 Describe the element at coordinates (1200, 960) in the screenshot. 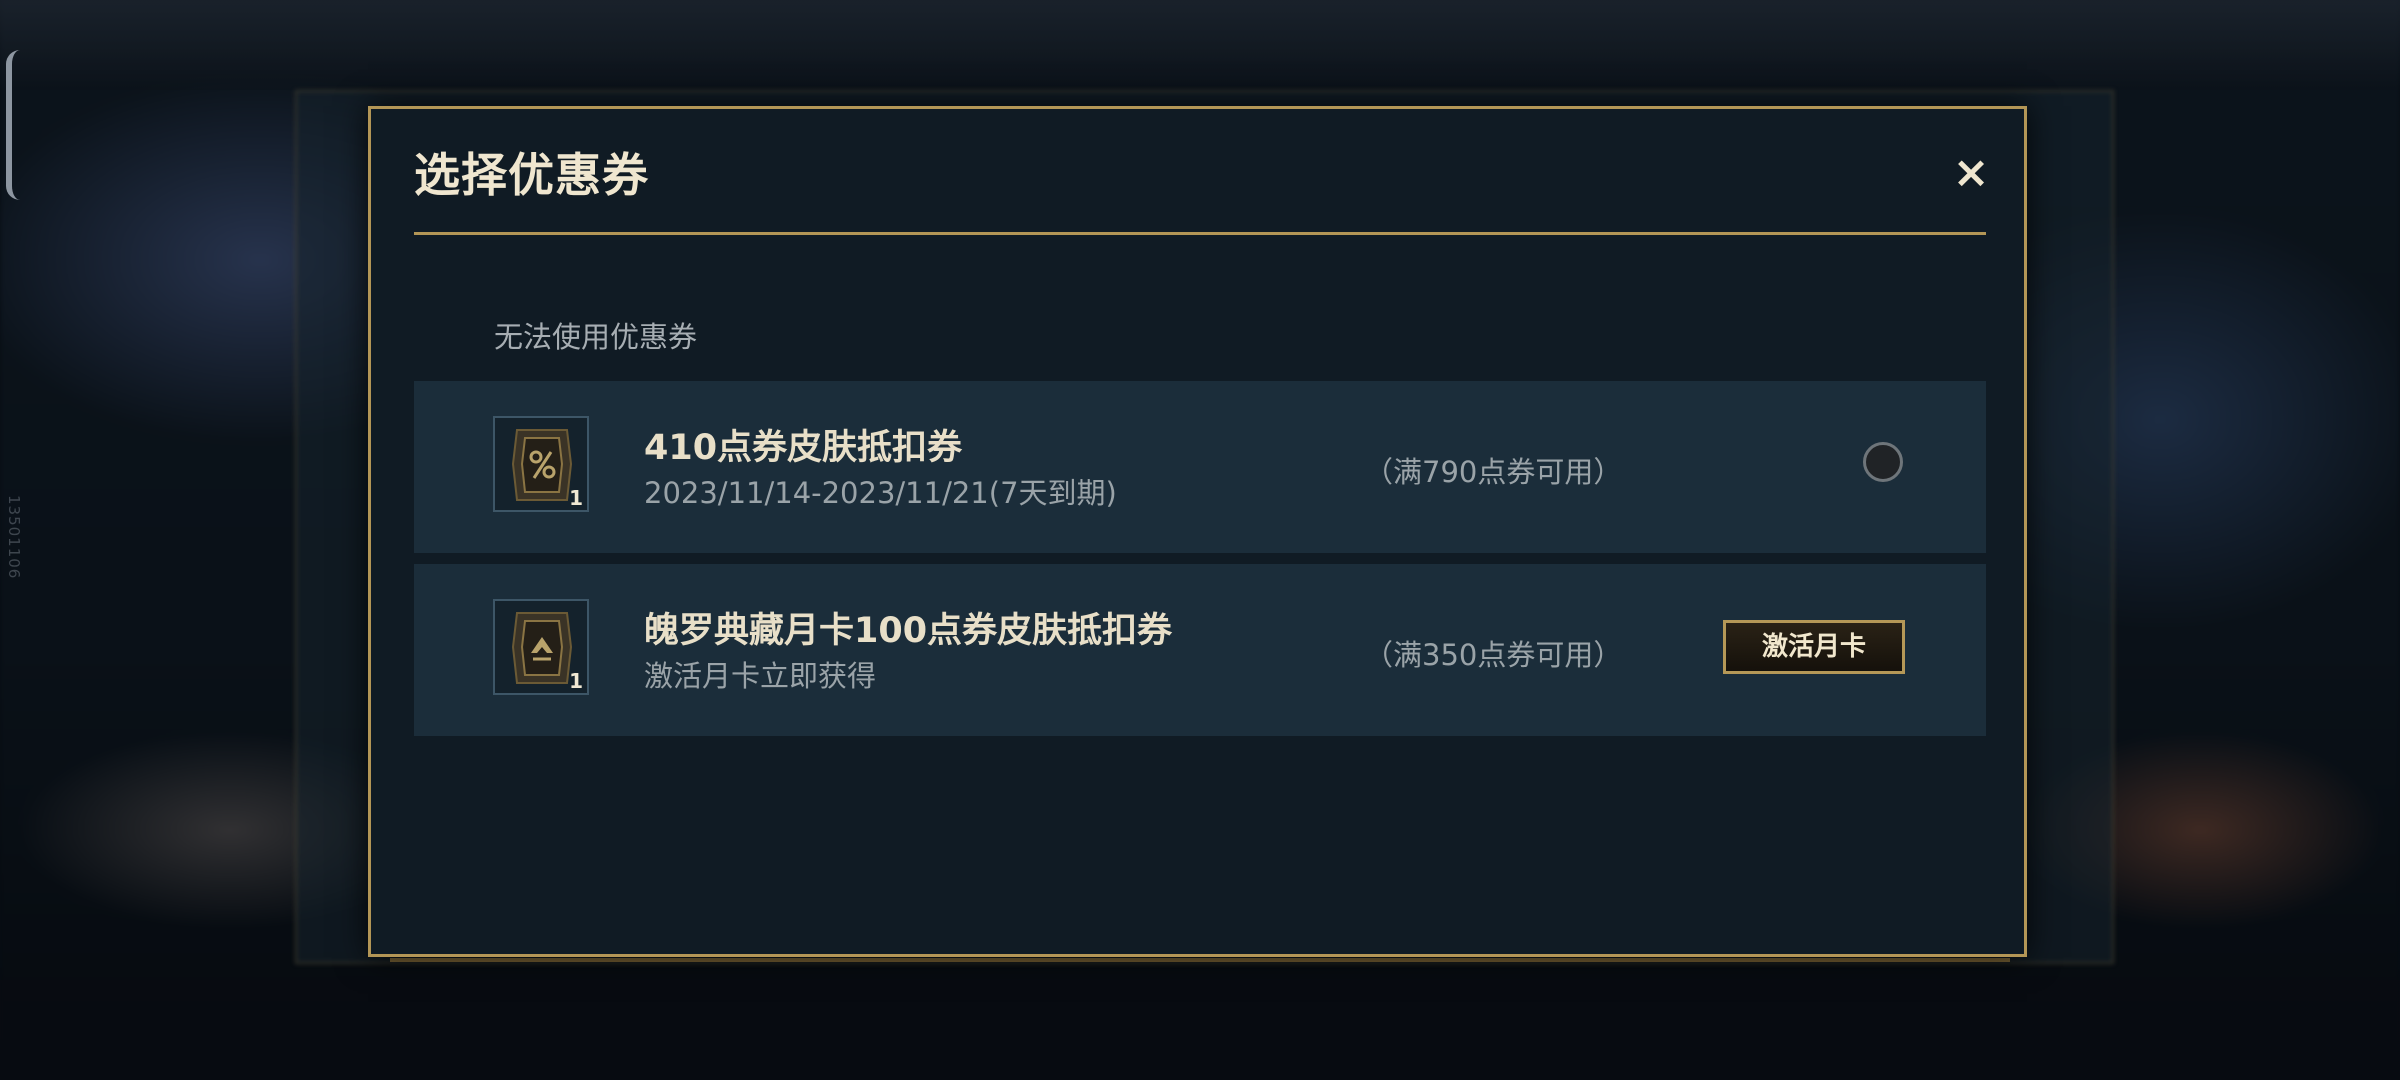

I see `dialog-bottom-accent` at that location.